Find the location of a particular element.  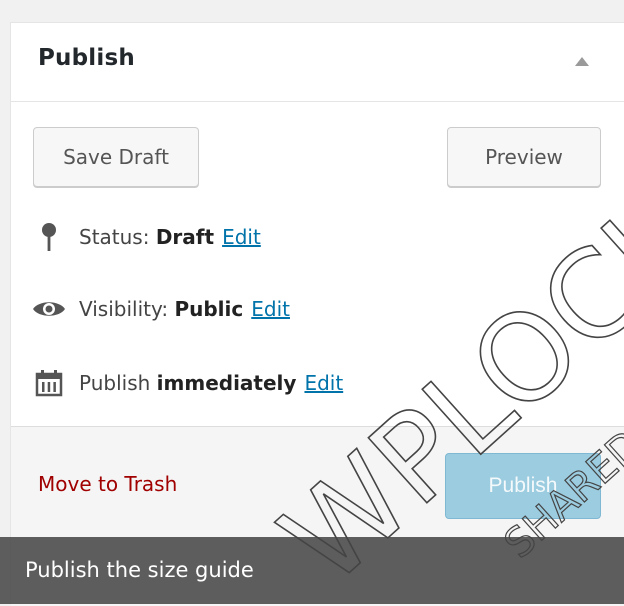

publish-button: Publish is located at coordinates (523, 486).